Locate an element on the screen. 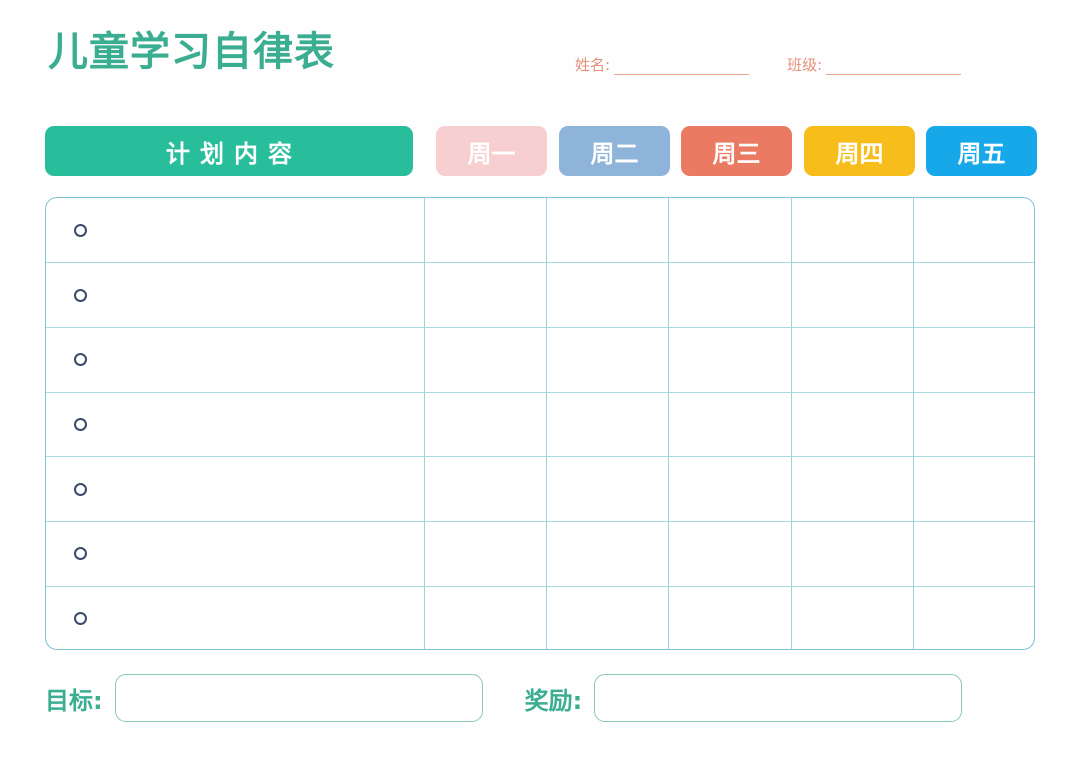 Image resolution: width=1080 pixels, height=762 pixels. goal-group: 目标: is located at coordinates (264, 698).